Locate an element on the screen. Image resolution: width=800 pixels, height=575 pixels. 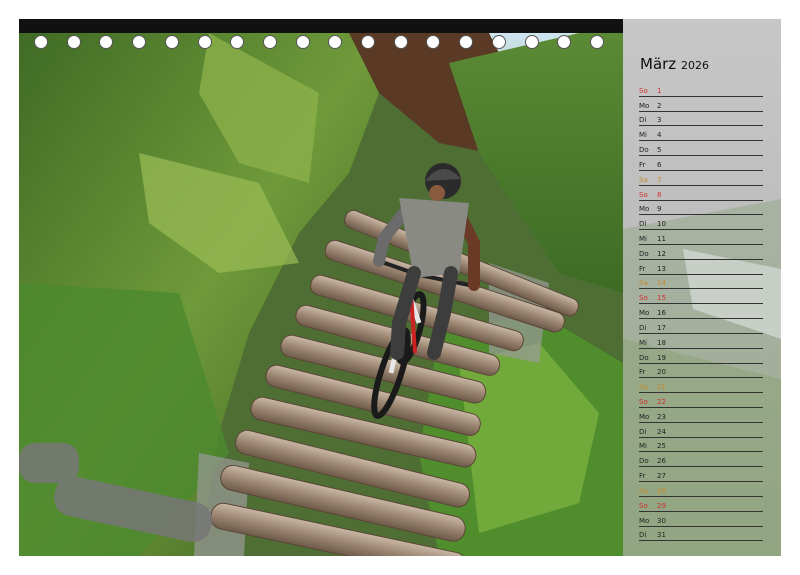
day-number: 9 is located at coordinates (659, 209).